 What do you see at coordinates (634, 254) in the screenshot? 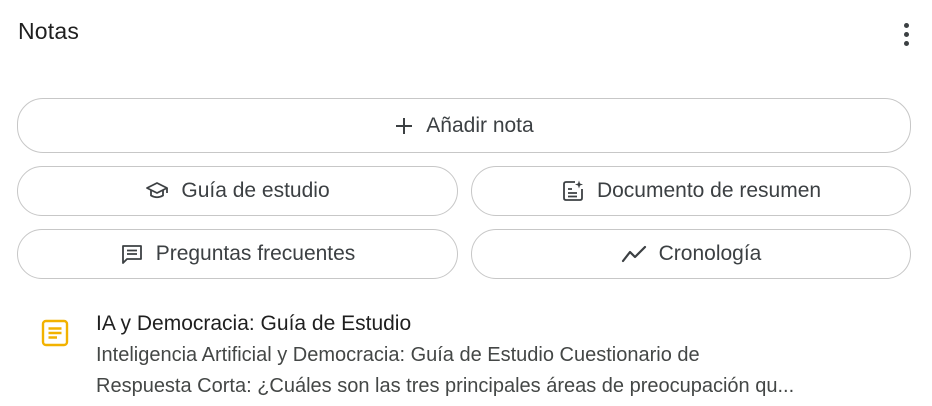
I see `trend-line-icon` at bounding box center [634, 254].